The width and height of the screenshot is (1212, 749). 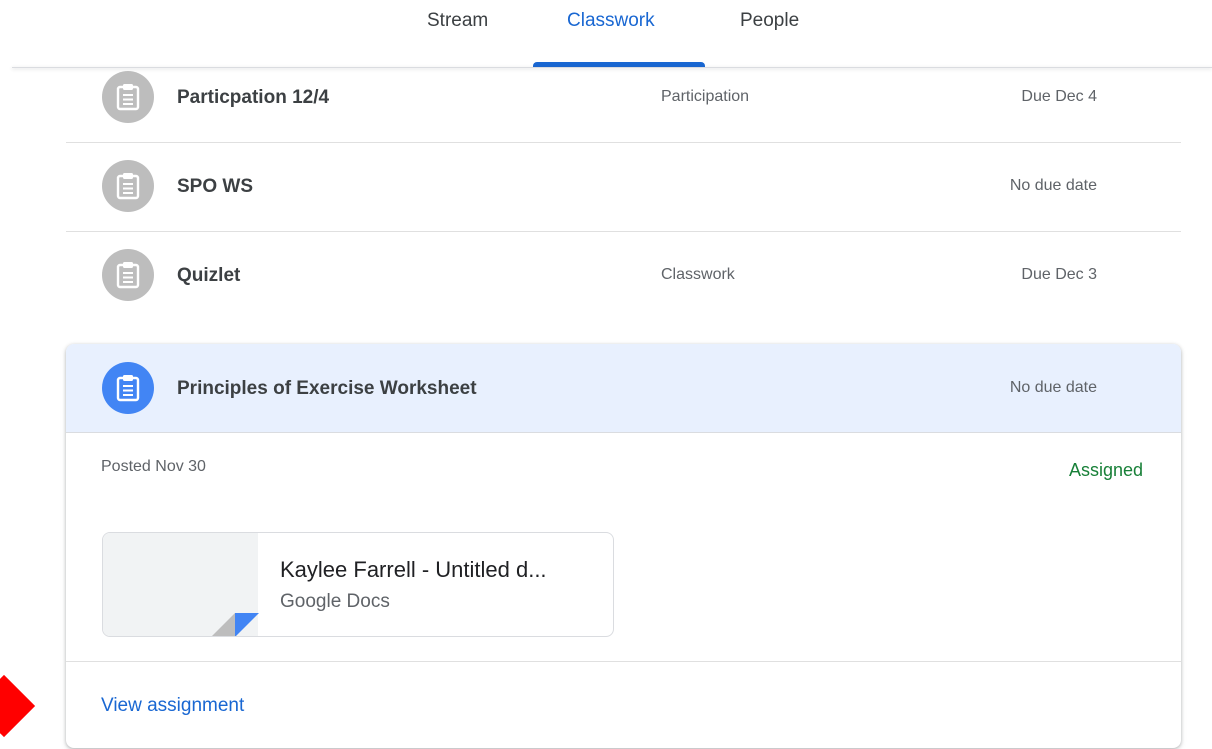 I want to click on tab-classwork: Classwork, so click(x=611, y=23).